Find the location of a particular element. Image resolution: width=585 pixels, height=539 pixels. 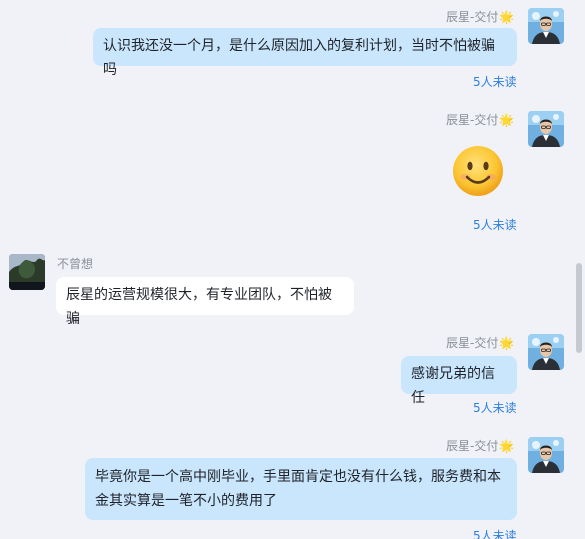

scrollbar-thumb is located at coordinates (579, 308).